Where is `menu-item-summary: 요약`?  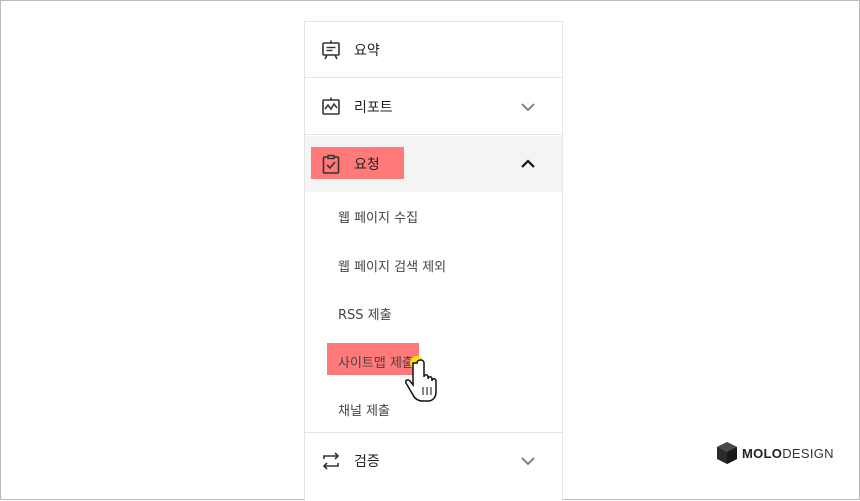
menu-item-summary: 요약 is located at coordinates (433, 50).